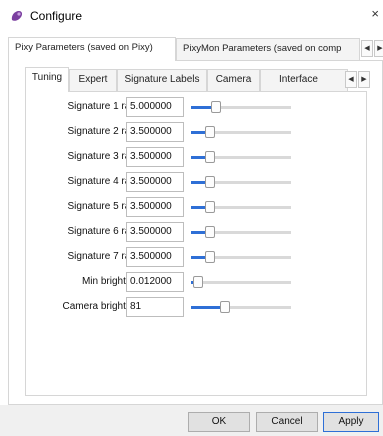  Describe the element at coordinates (233, 80) in the screenshot. I see `tab-camera: Camera` at that location.